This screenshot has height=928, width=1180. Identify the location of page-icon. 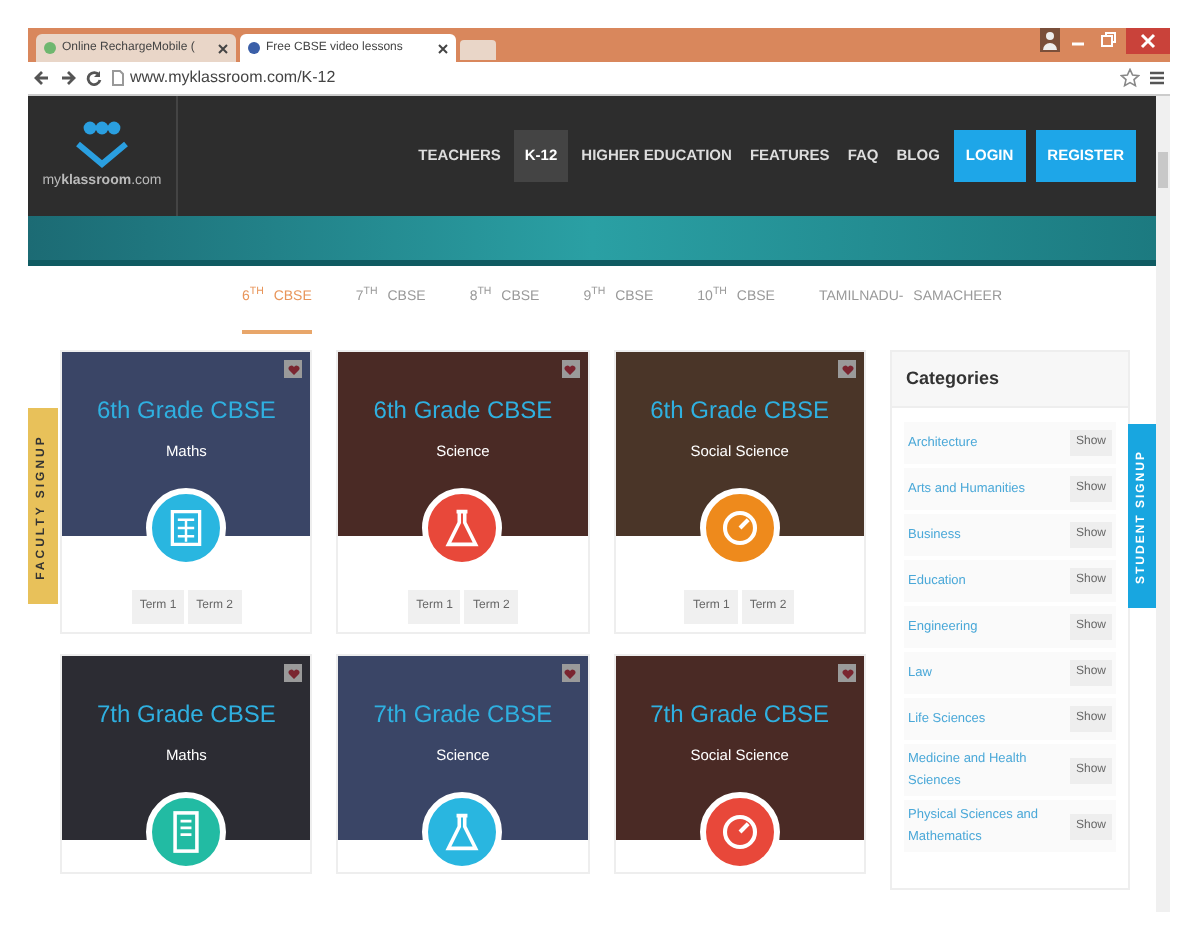
(118, 78).